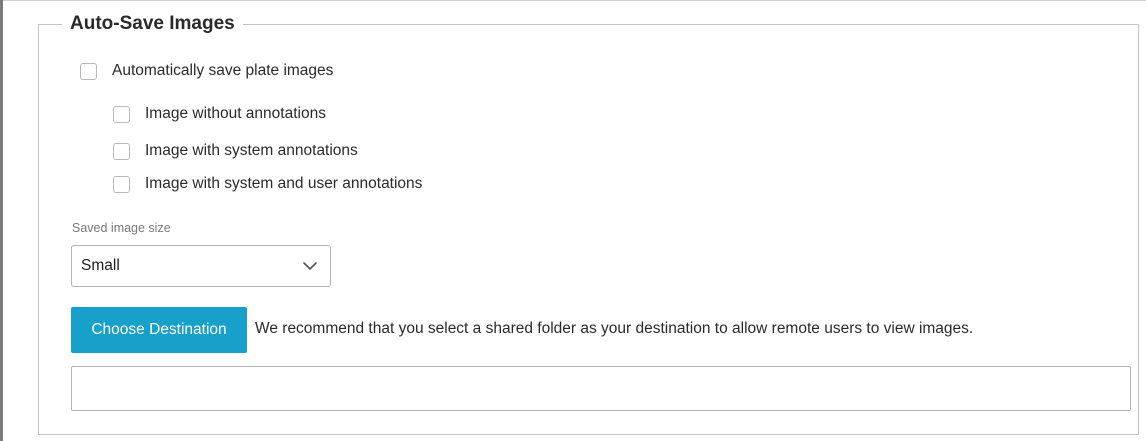 The image size is (1146, 441). What do you see at coordinates (601, 388) in the screenshot?
I see `destination-path-input` at bounding box center [601, 388].